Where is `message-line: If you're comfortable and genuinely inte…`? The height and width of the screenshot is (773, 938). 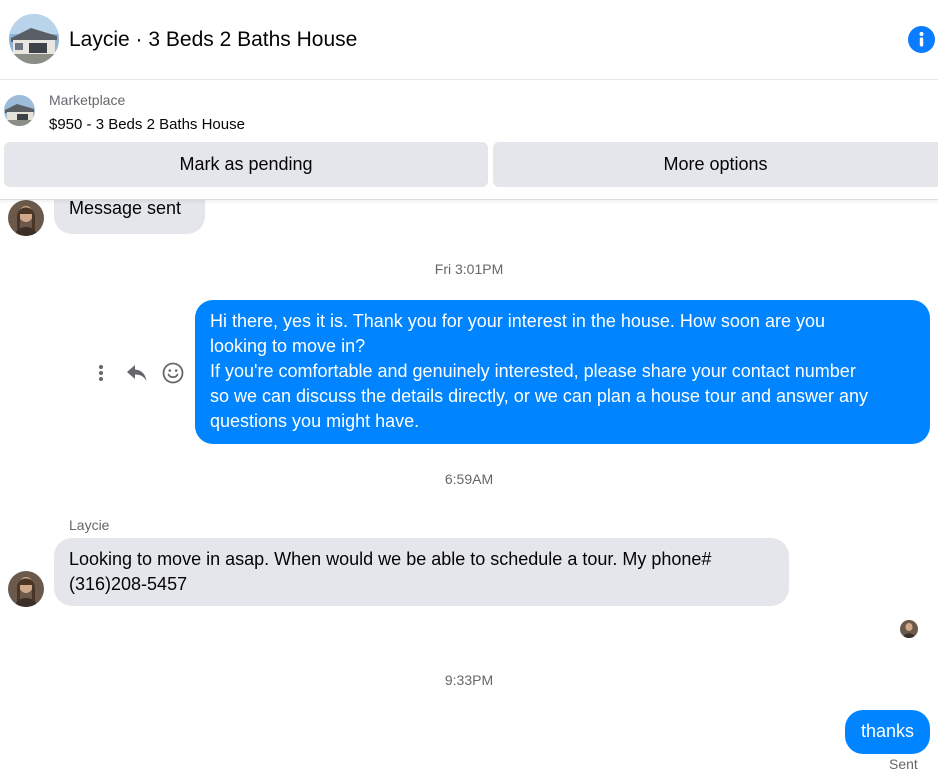 message-line: If you're comfortable and genuinely inte… is located at coordinates (533, 371).